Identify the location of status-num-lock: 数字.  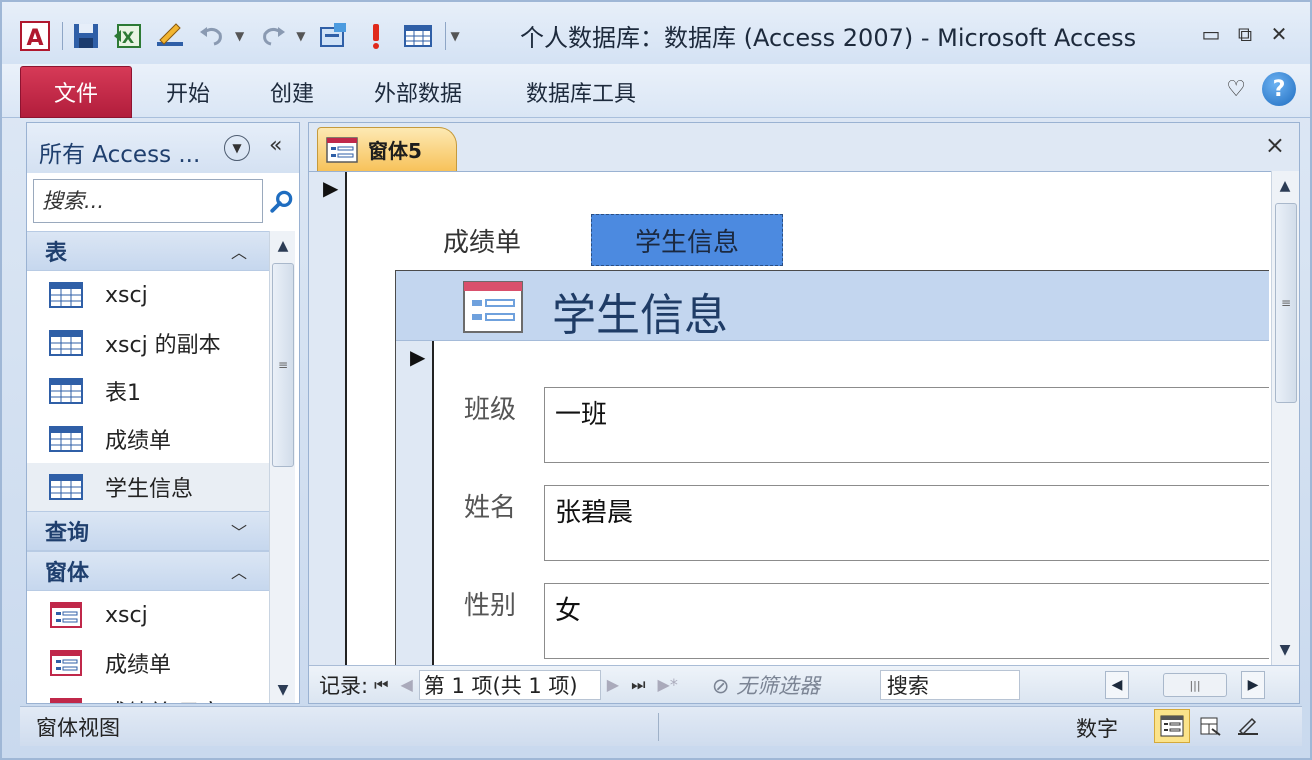
(1097, 729).